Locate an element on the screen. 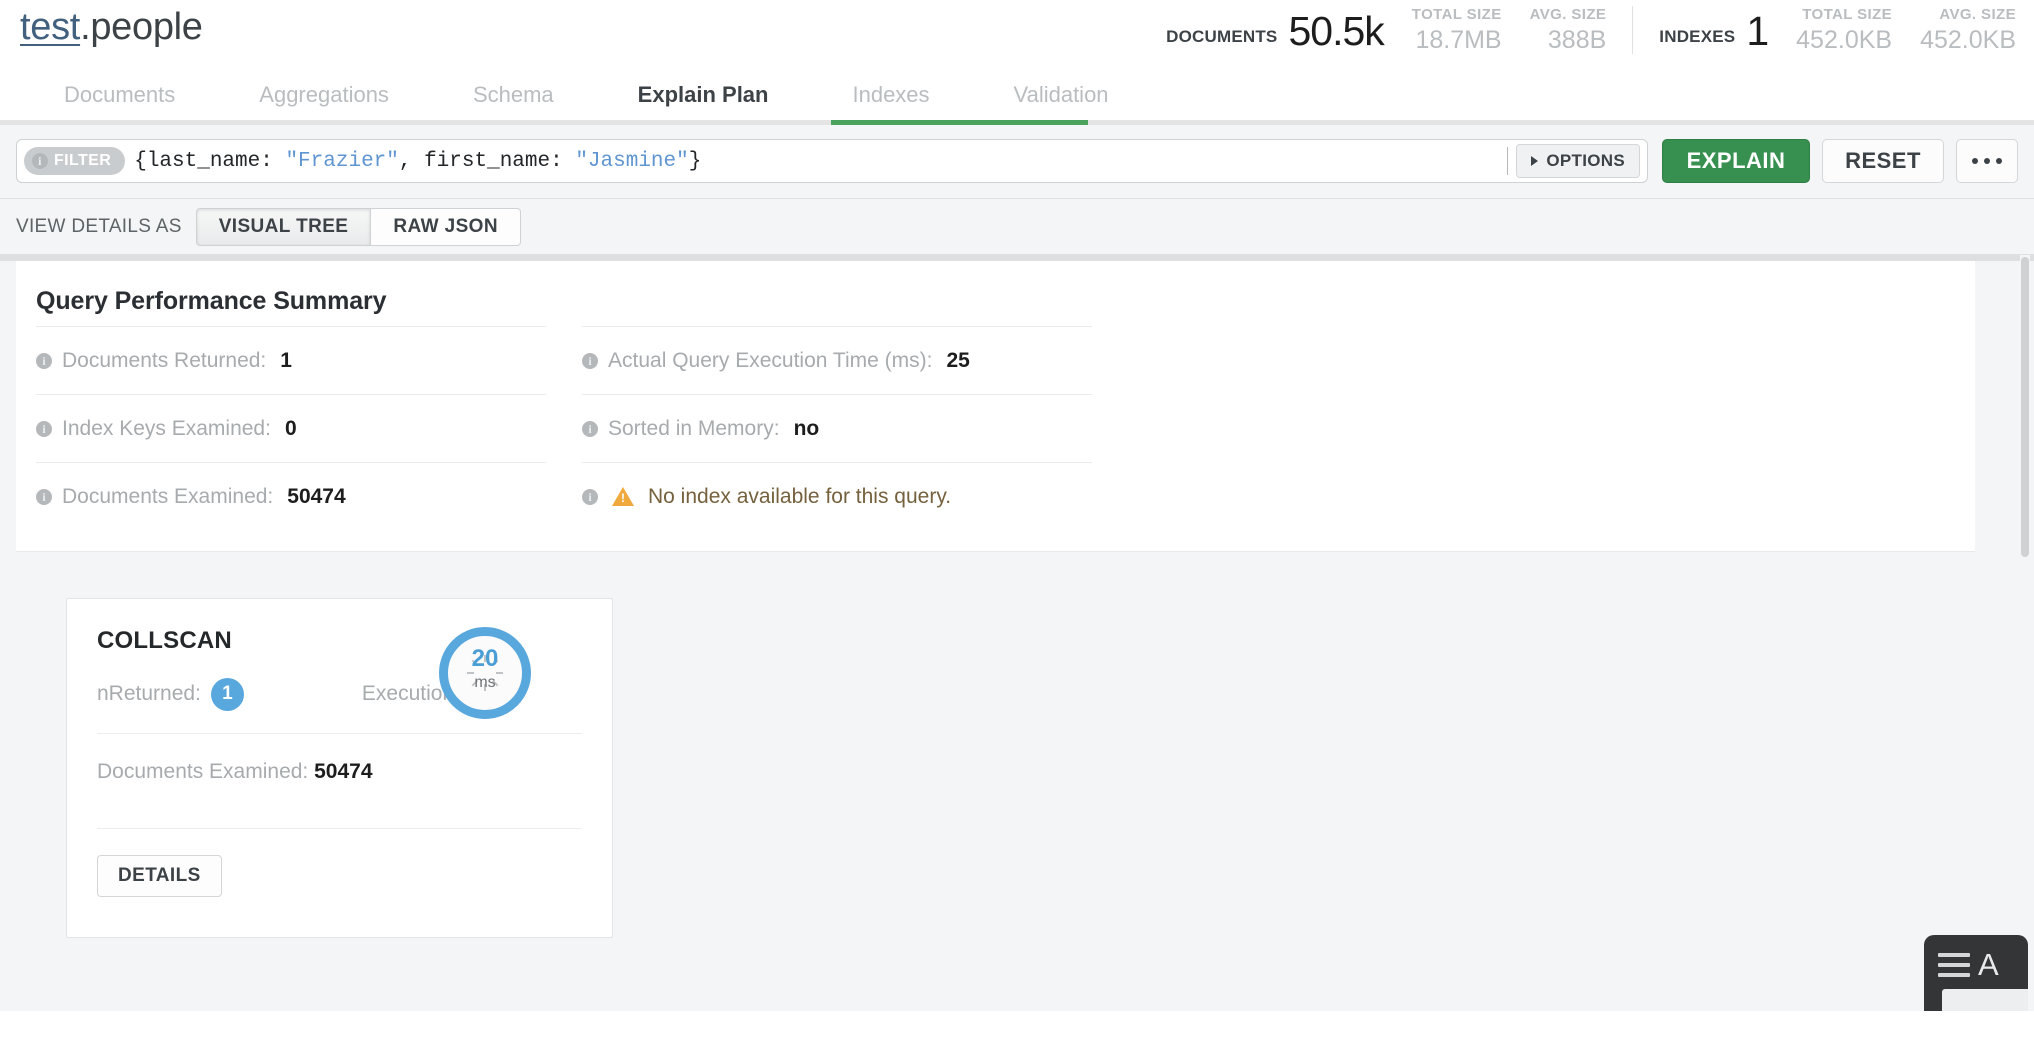 This screenshot has width=2034, height=1038. documents-avg-size-label: AVG. SIZE is located at coordinates (1568, 14).